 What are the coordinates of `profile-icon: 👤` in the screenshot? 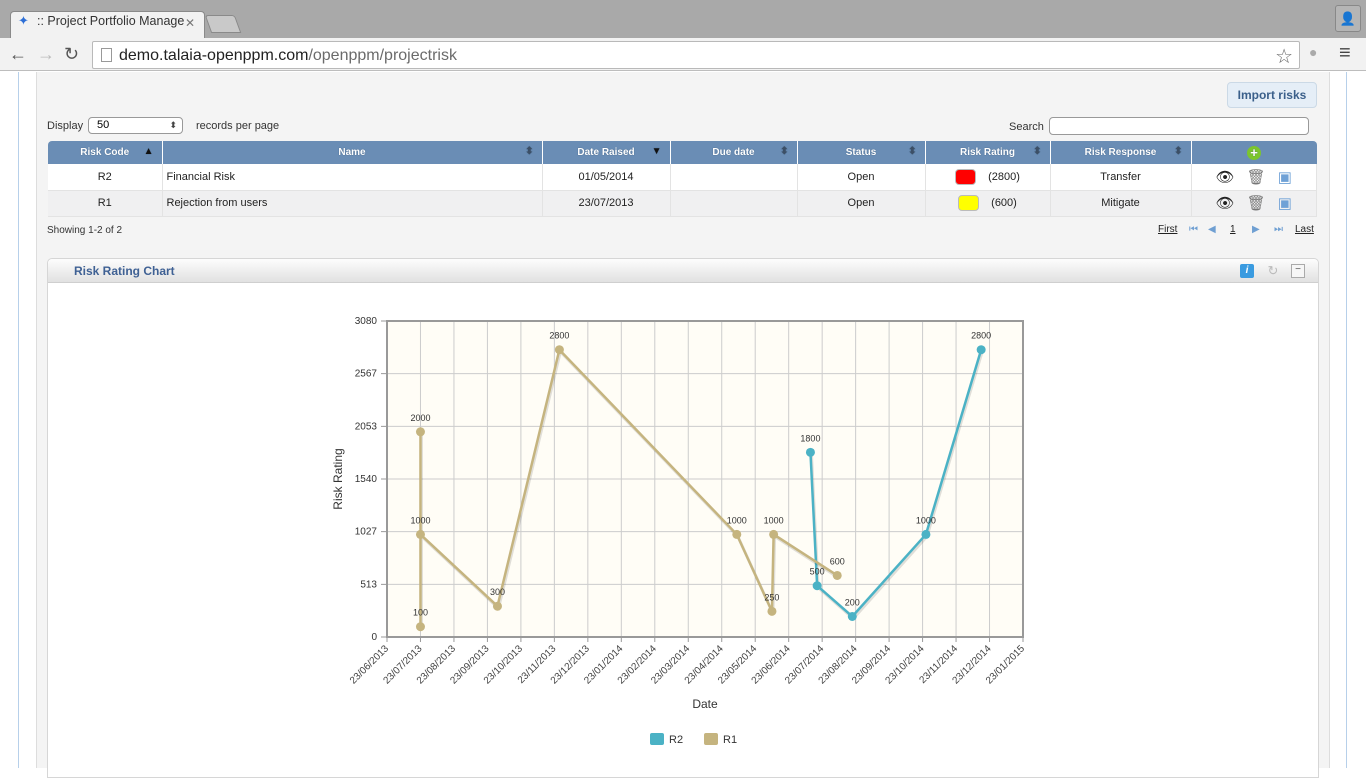 It's located at (1348, 18).